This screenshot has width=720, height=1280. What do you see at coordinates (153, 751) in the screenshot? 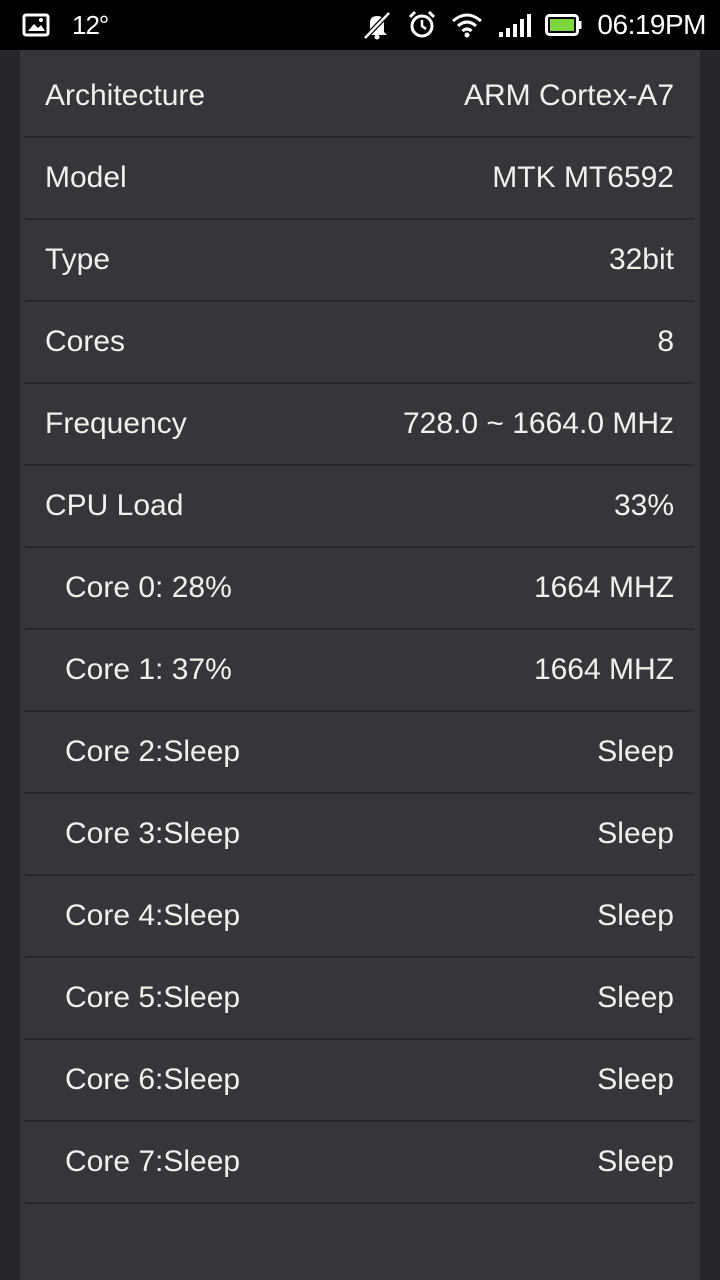
I see `core-label: Core 2:Sleep` at bounding box center [153, 751].